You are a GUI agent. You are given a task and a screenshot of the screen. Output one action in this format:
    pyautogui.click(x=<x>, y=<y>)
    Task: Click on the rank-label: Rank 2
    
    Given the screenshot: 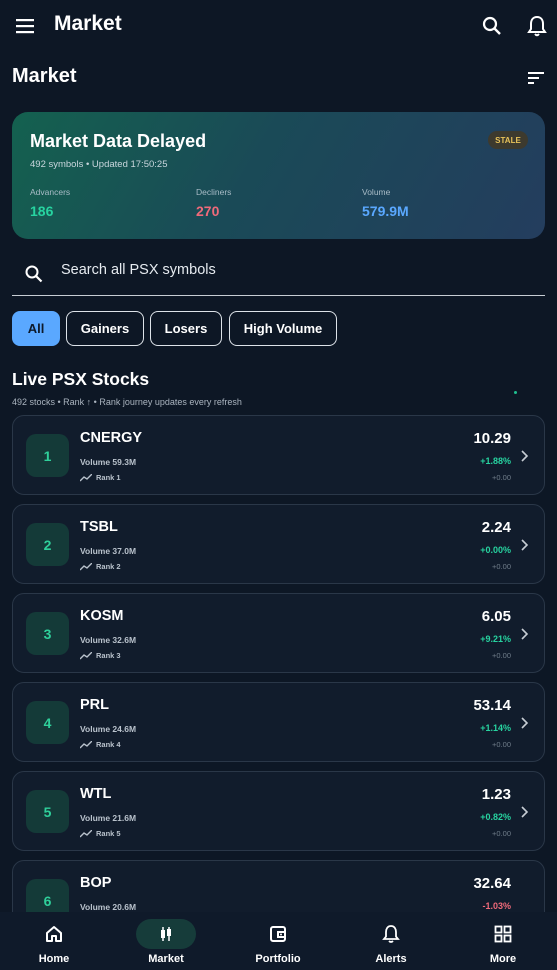 What is the action you would take?
    pyautogui.click(x=108, y=566)
    